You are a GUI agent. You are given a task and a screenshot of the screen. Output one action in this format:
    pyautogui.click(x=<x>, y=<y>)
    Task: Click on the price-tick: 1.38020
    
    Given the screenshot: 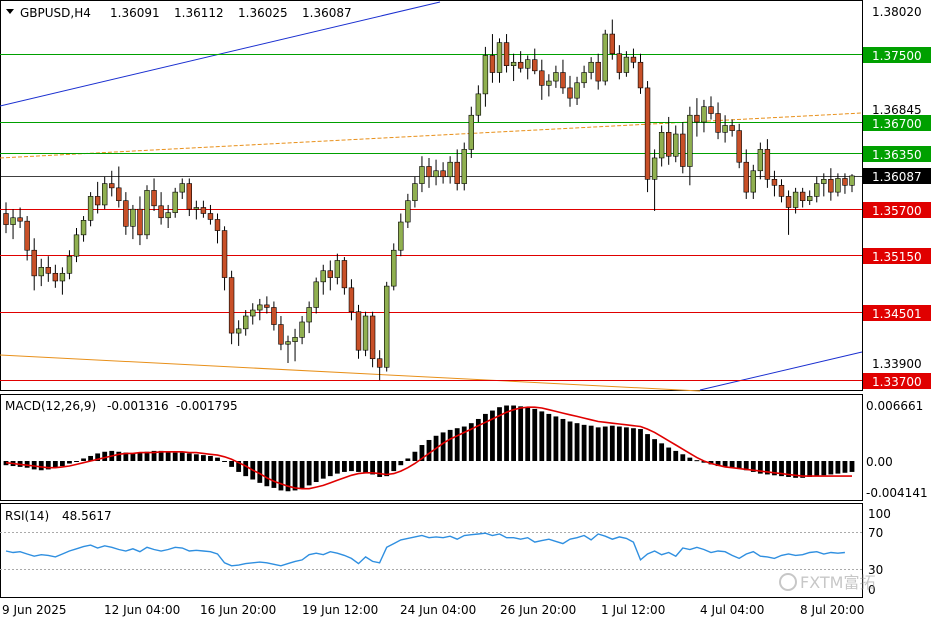 What is the action you would take?
    pyautogui.click(x=897, y=12)
    